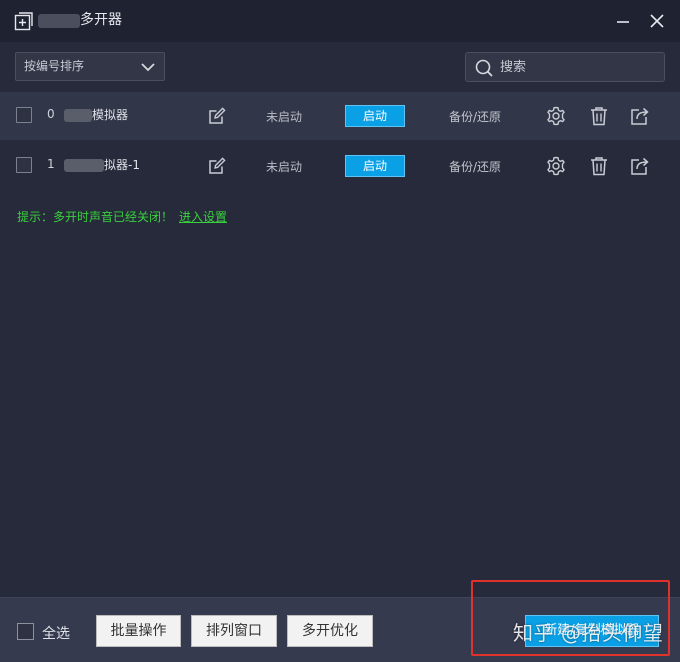 Image resolution: width=680 pixels, height=662 pixels. I want to click on batch-operation-button: 批量操作, so click(138, 631).